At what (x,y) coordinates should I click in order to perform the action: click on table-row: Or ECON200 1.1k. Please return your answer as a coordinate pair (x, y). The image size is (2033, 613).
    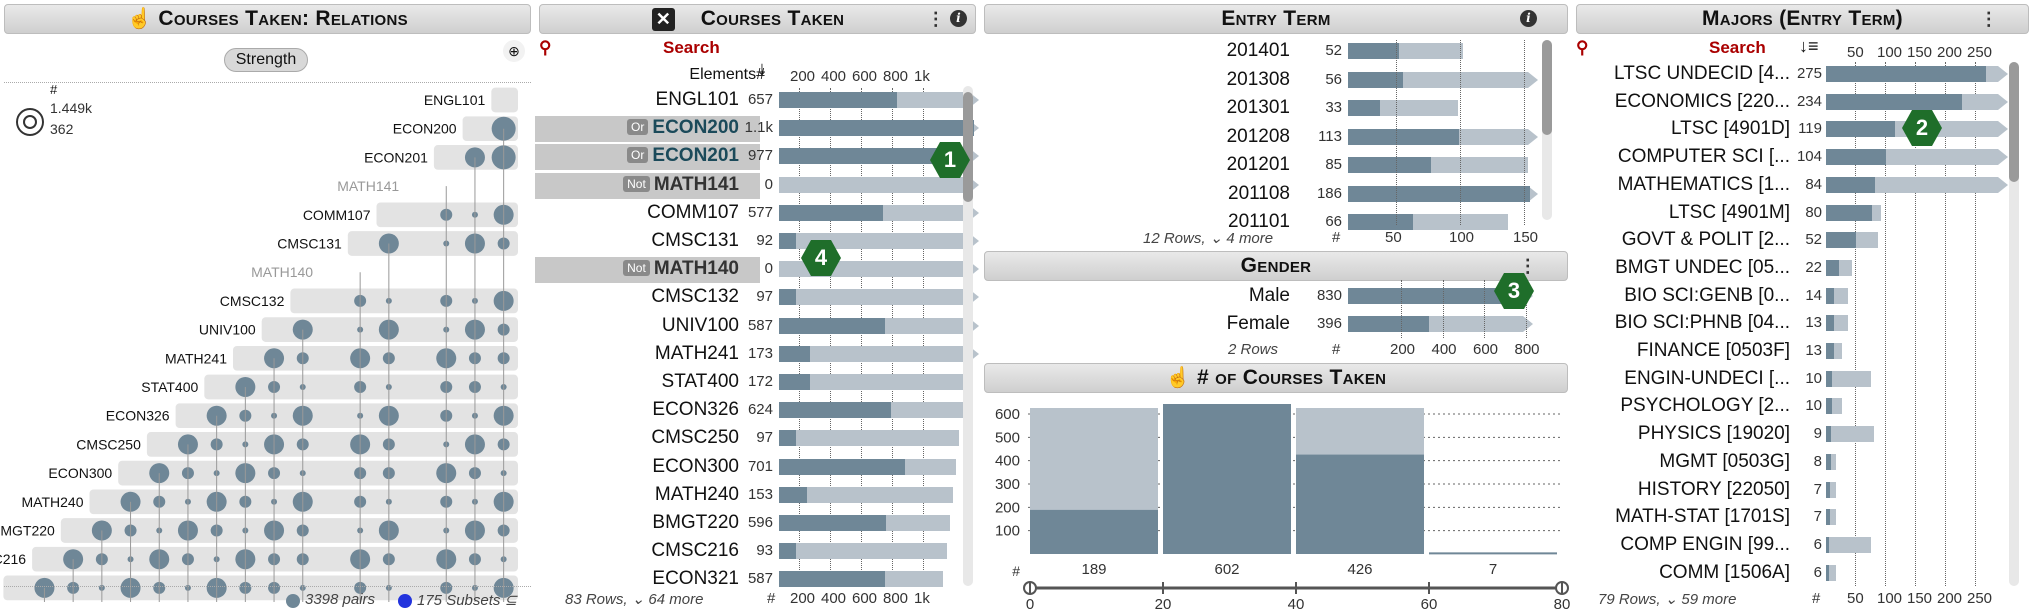
    Looking at the image, I should click on (757, 128).